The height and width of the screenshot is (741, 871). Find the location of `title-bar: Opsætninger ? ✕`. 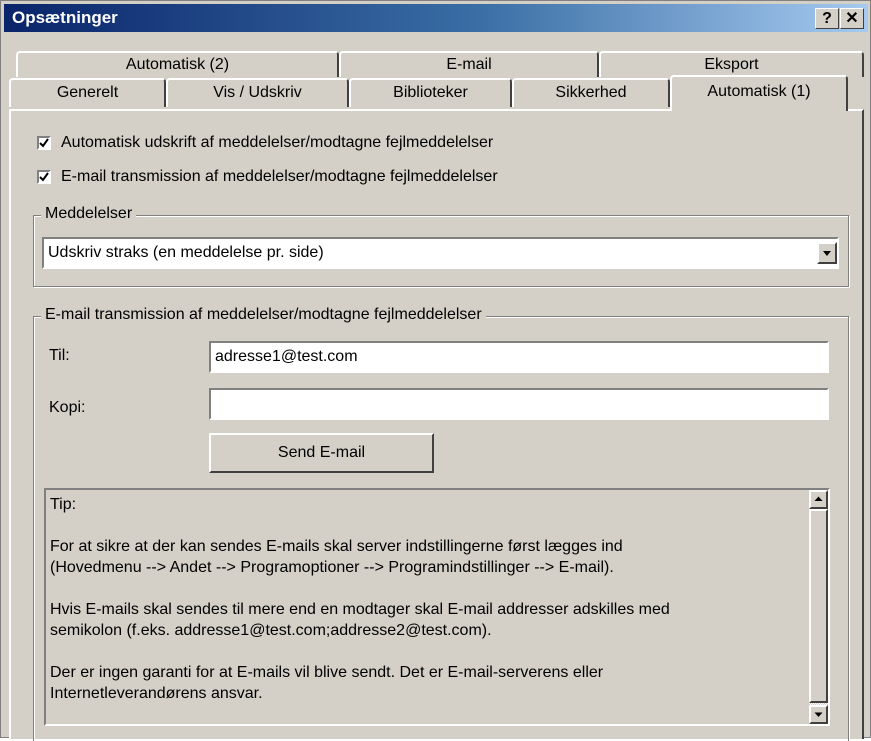

title-bar: Opsætninger ? ✕ is located at coordinates (436, 18).